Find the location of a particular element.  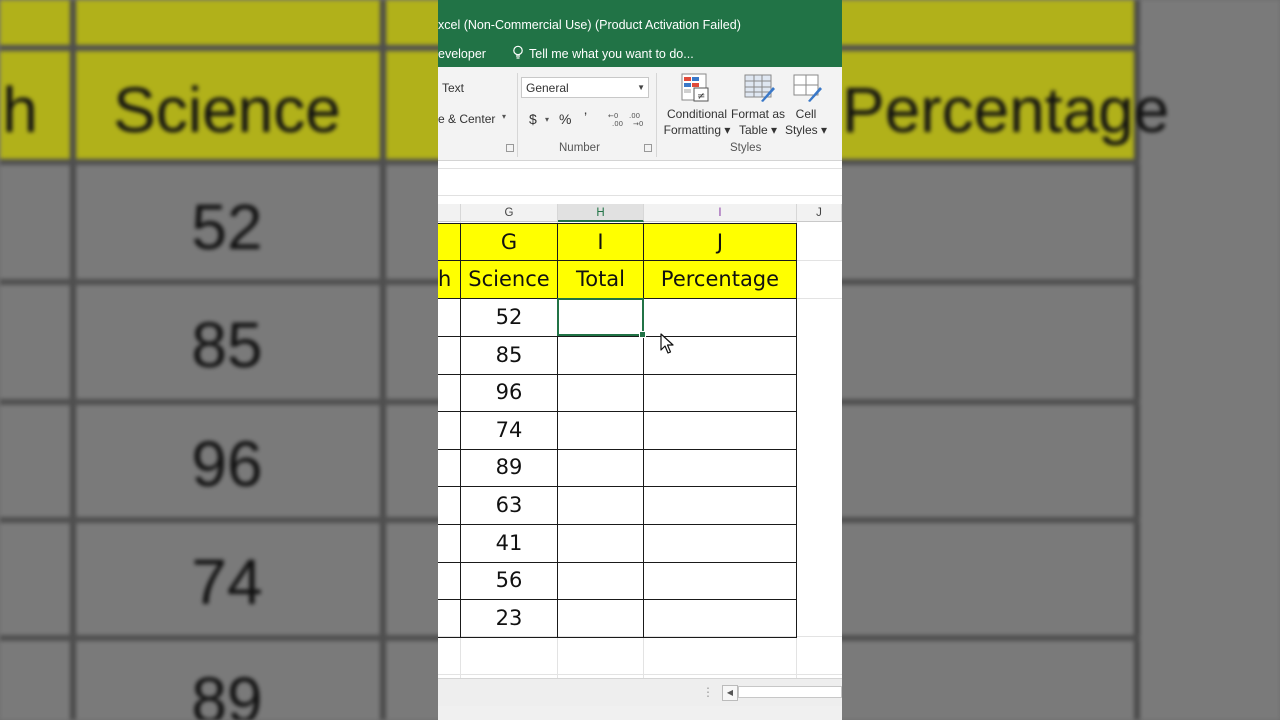

header-cell-science: Science is located at coordinates (509, 280).